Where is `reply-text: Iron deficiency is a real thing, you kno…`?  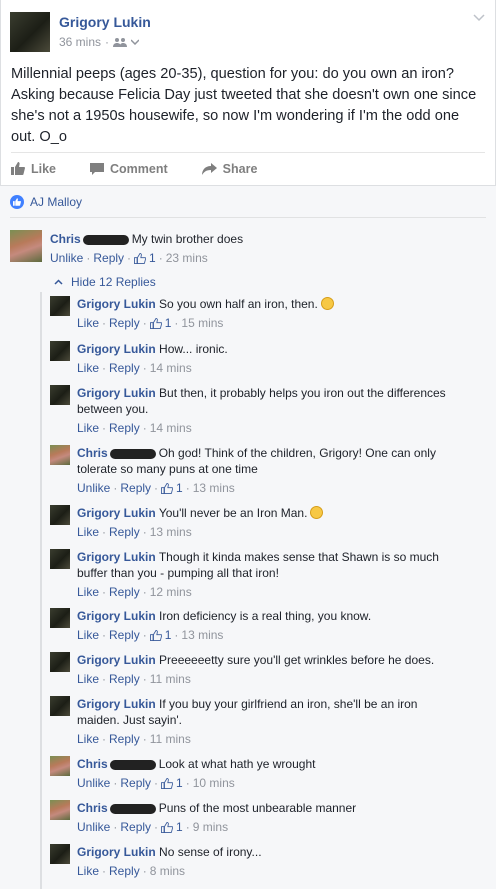
reply-text: Iron deficiency is a real thing, you kno… is located at coordinates (265, 616).